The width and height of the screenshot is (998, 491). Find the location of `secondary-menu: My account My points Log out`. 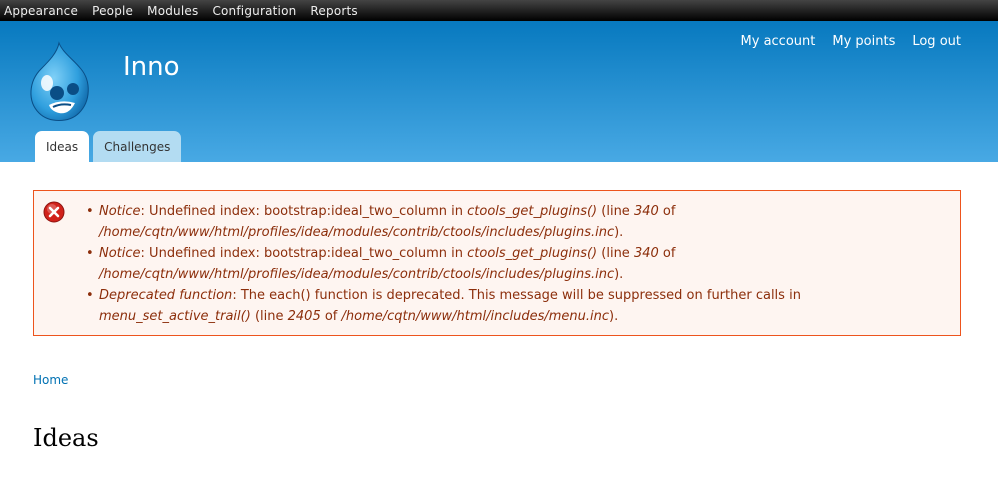

secondary-menu: My account My points Log out is located at coordinates (851, 41).